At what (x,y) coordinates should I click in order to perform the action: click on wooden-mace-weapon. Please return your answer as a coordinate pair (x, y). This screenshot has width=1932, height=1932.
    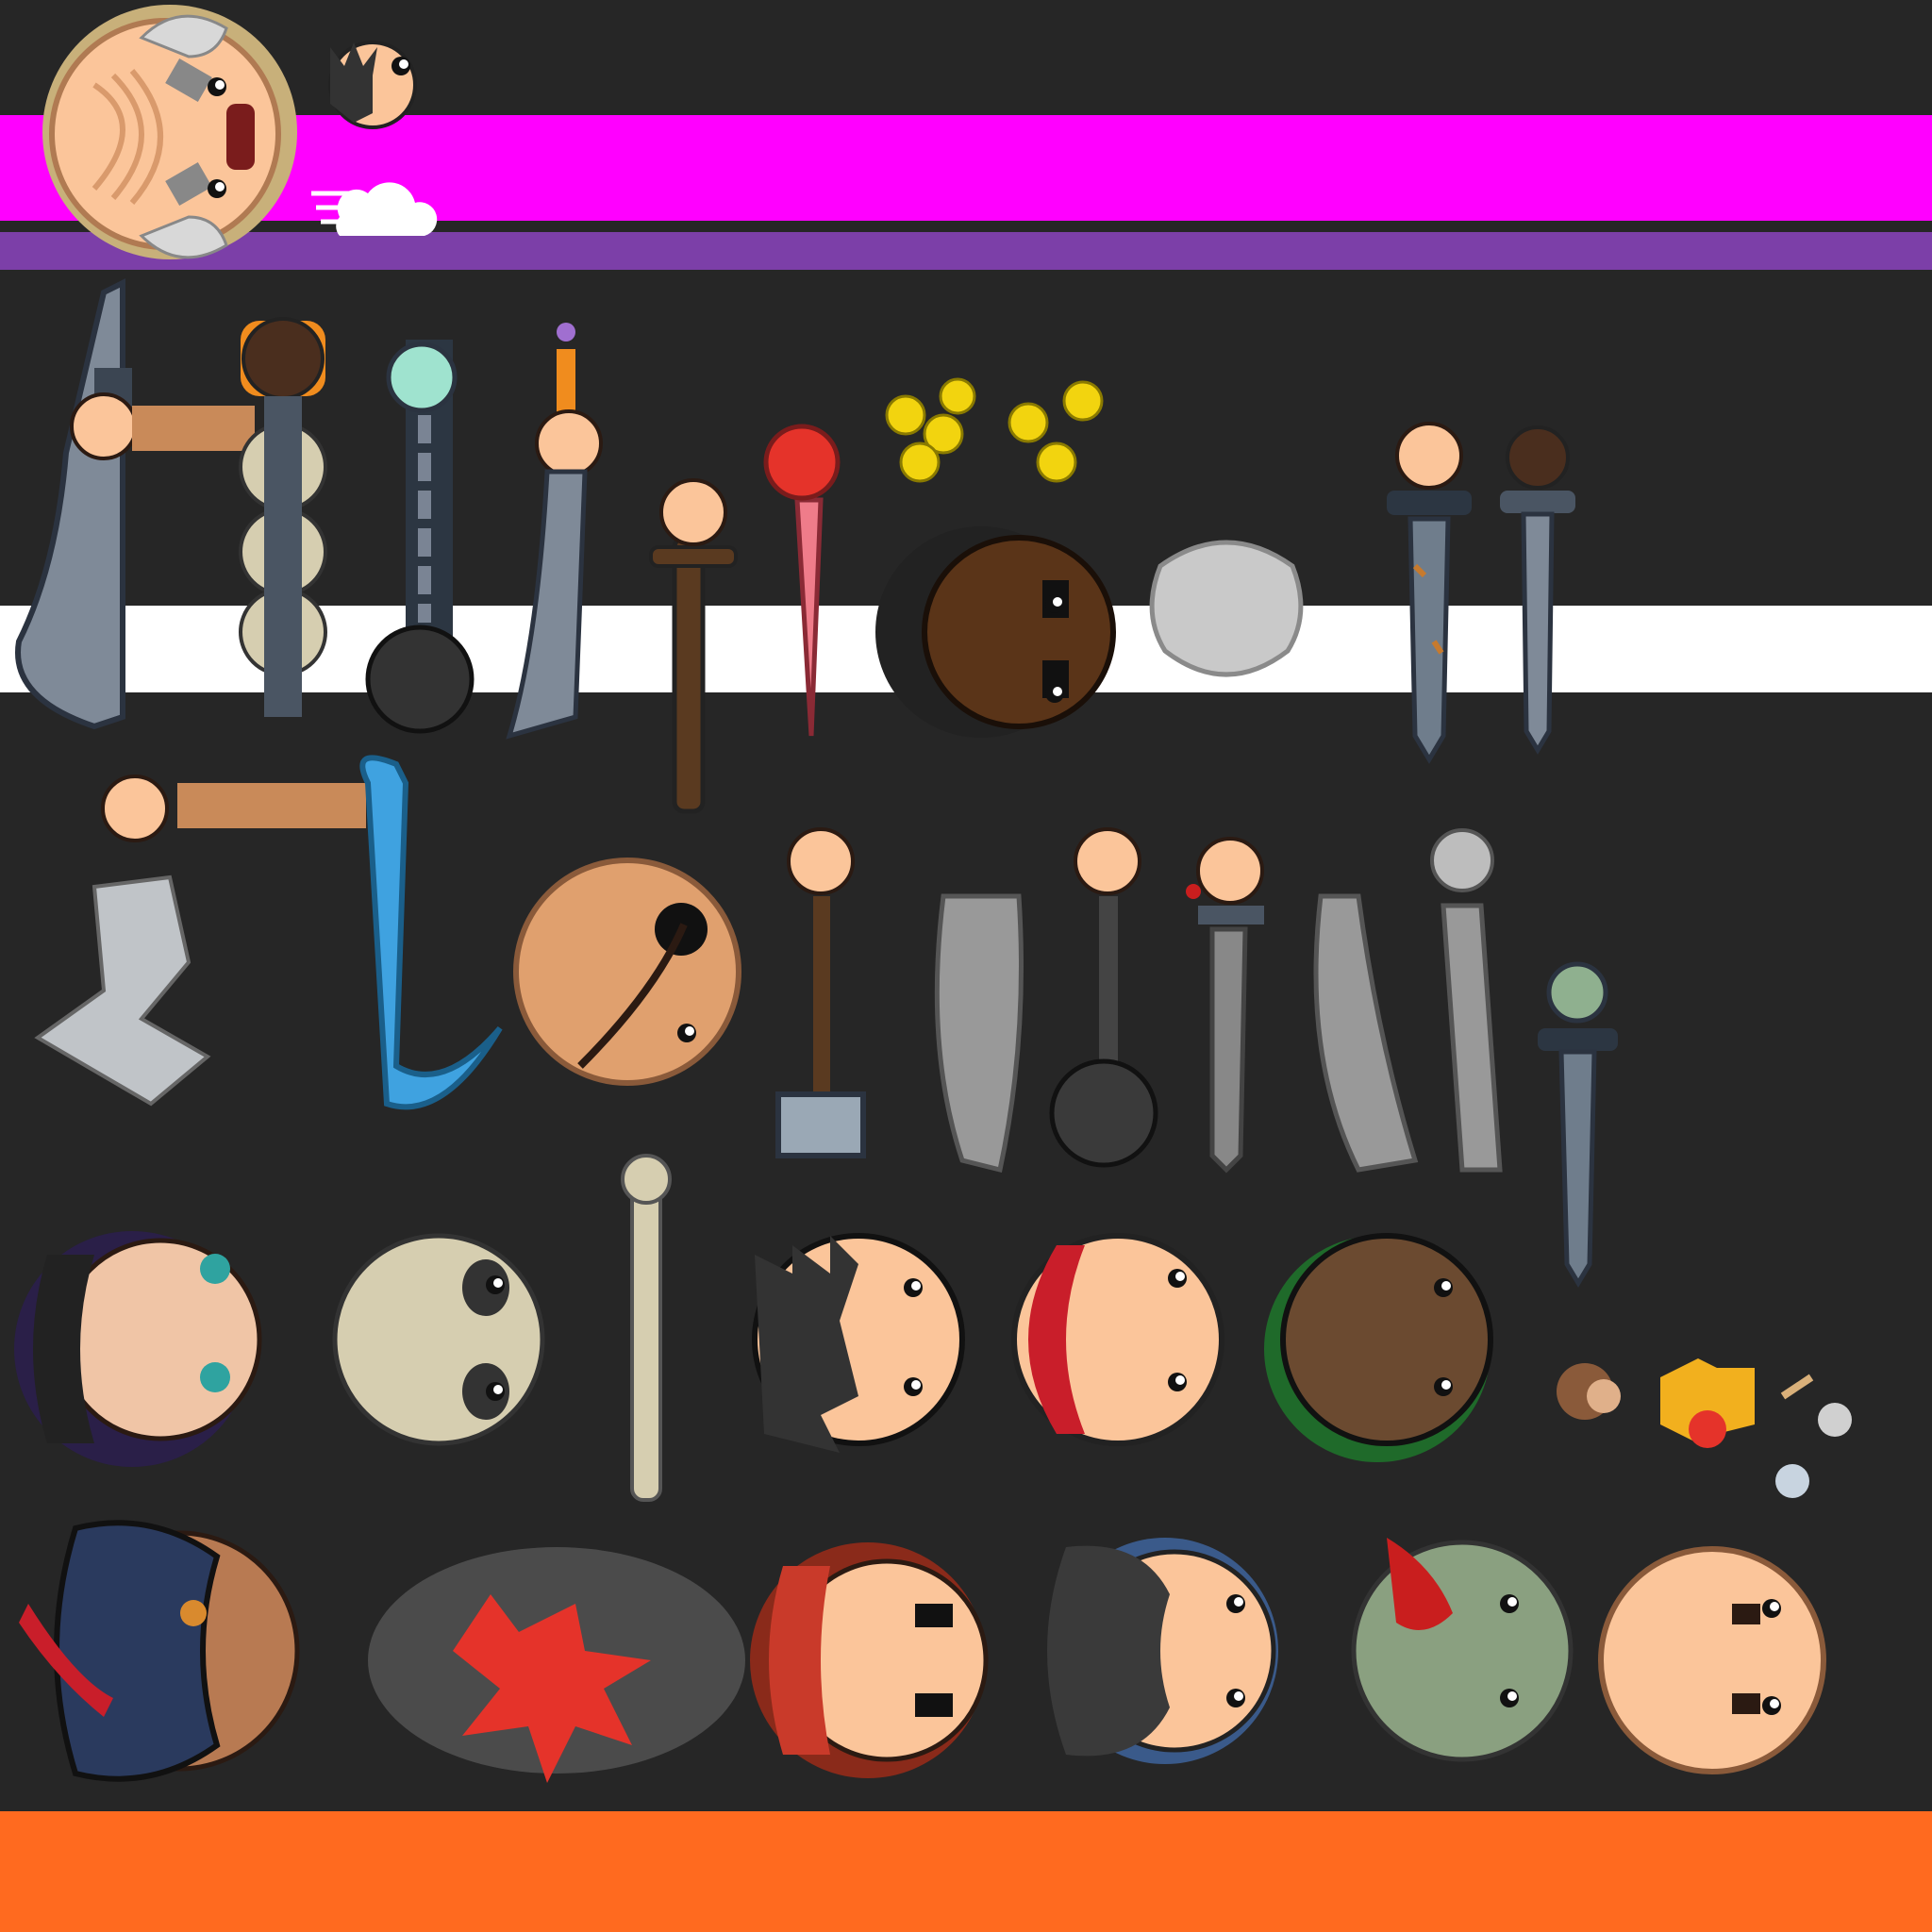
    Looking at the image, I should click on (693, 646).